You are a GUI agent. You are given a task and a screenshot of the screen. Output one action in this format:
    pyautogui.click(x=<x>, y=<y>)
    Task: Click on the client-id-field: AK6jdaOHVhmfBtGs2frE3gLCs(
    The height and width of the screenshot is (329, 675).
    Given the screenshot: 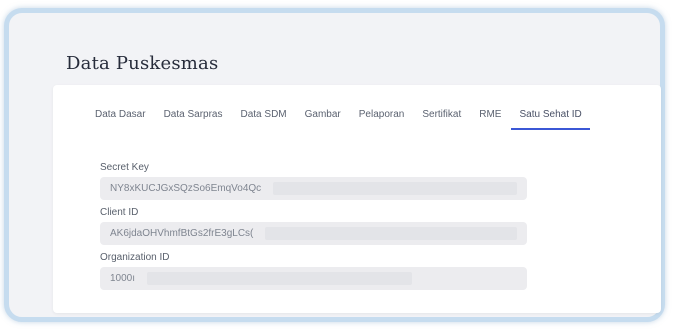 What is the action you would take?
    pyautogui.click(x=313, y=233)
    